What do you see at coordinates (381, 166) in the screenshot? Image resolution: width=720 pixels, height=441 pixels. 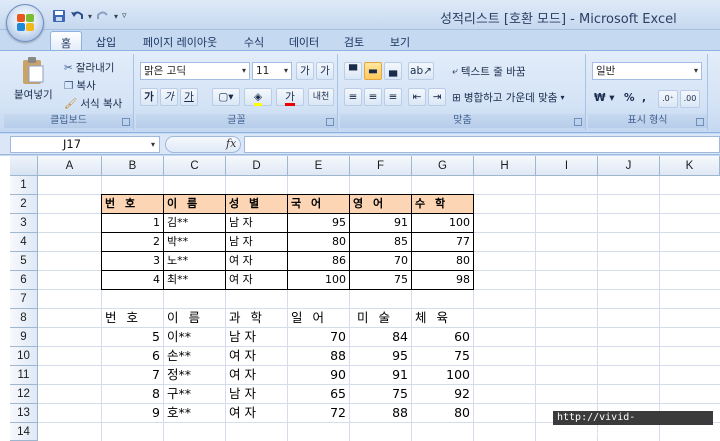 I see `column-header: F` at bounding box center [381, 166].